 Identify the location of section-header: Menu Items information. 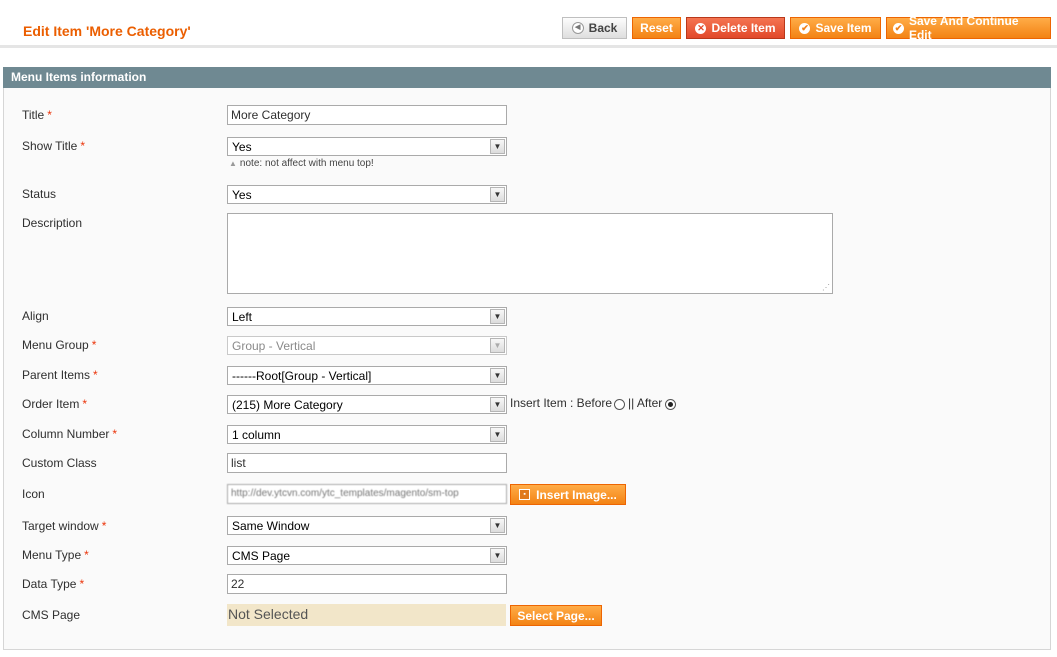
(527, 77).